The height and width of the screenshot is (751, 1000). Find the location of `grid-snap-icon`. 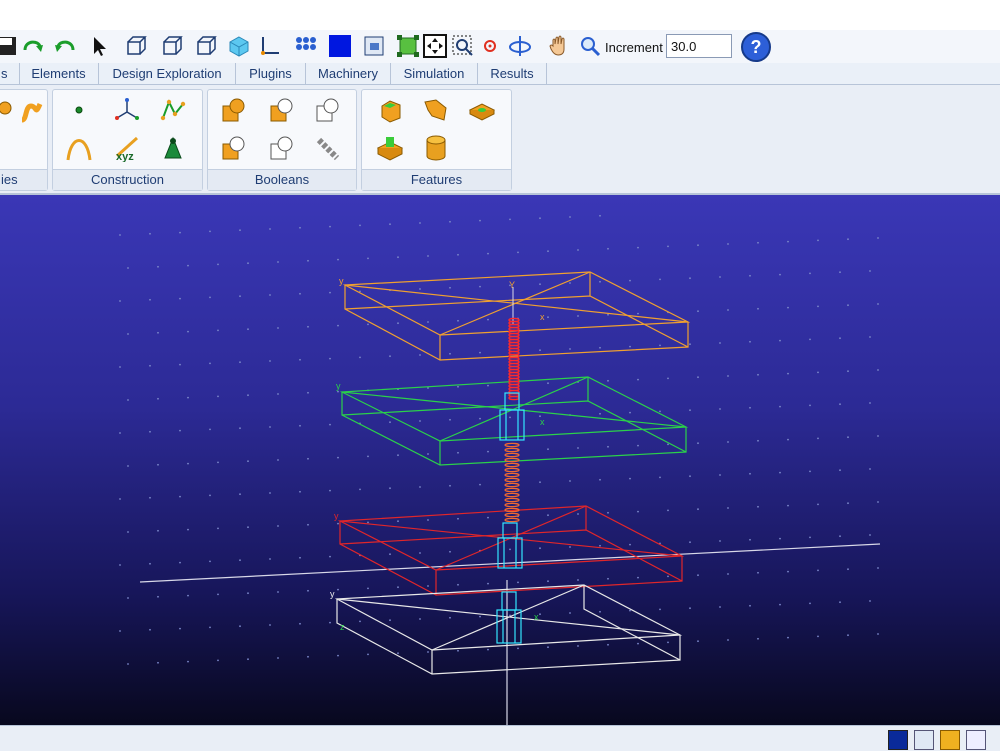

grid-snap-icon is located at coordinates (306, 46).